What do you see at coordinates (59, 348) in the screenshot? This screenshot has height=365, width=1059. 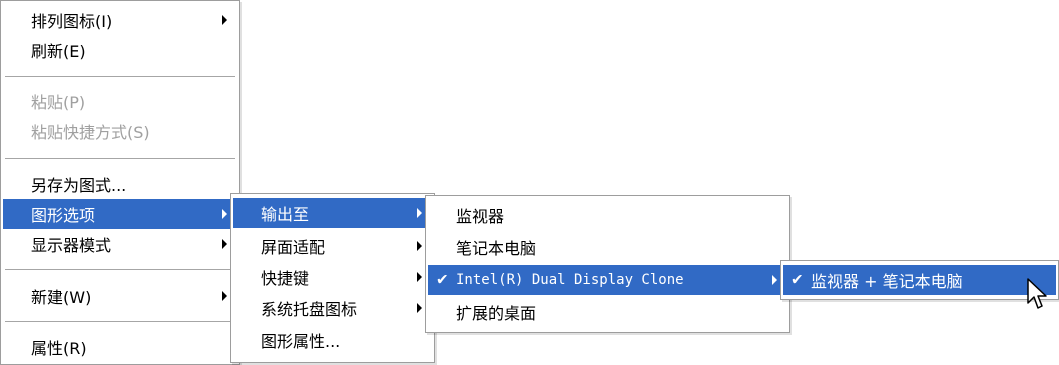 I see `menu-item-label: 属性(R)` at bounding box center [59, 348].